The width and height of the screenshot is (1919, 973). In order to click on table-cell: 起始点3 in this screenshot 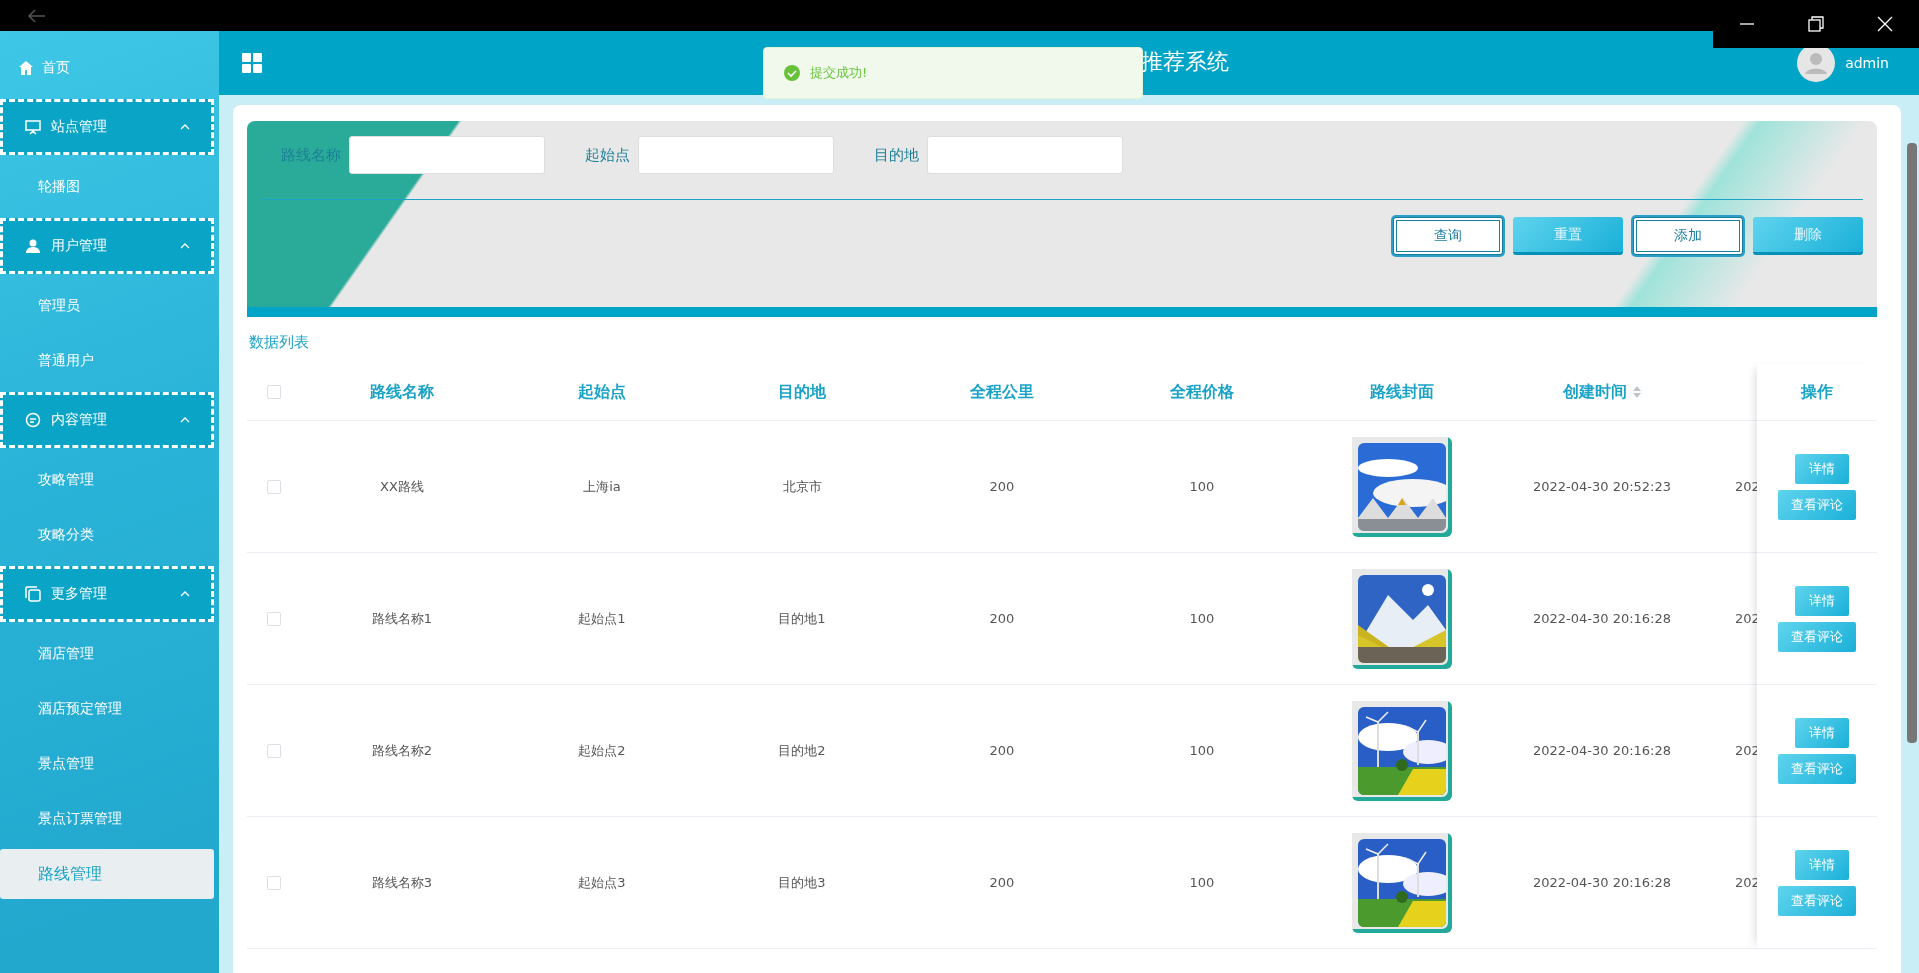, I will do `click(602, 882)`.